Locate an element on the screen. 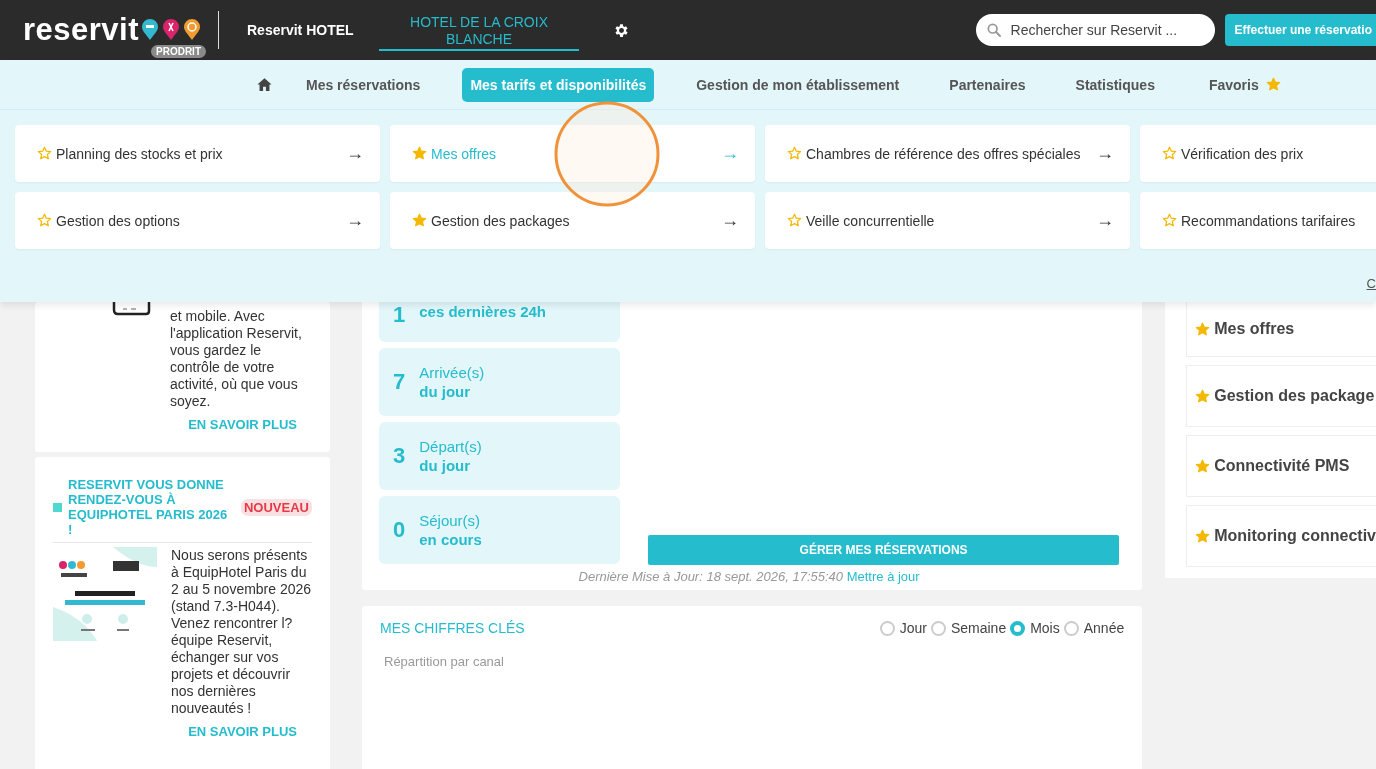 This screenshot has height=769, width=1376. menu-card-label: Chambres de référence des offres spéciales is located at coordinates (944, 153).